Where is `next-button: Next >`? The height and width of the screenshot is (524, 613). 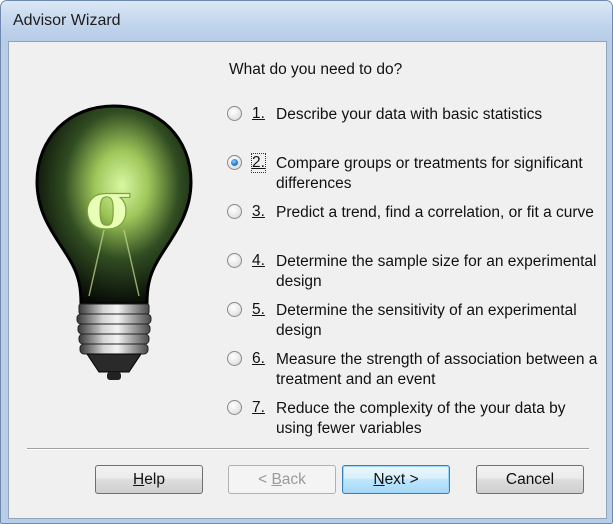 next-button: Next > is located at coordinates (396, 479).